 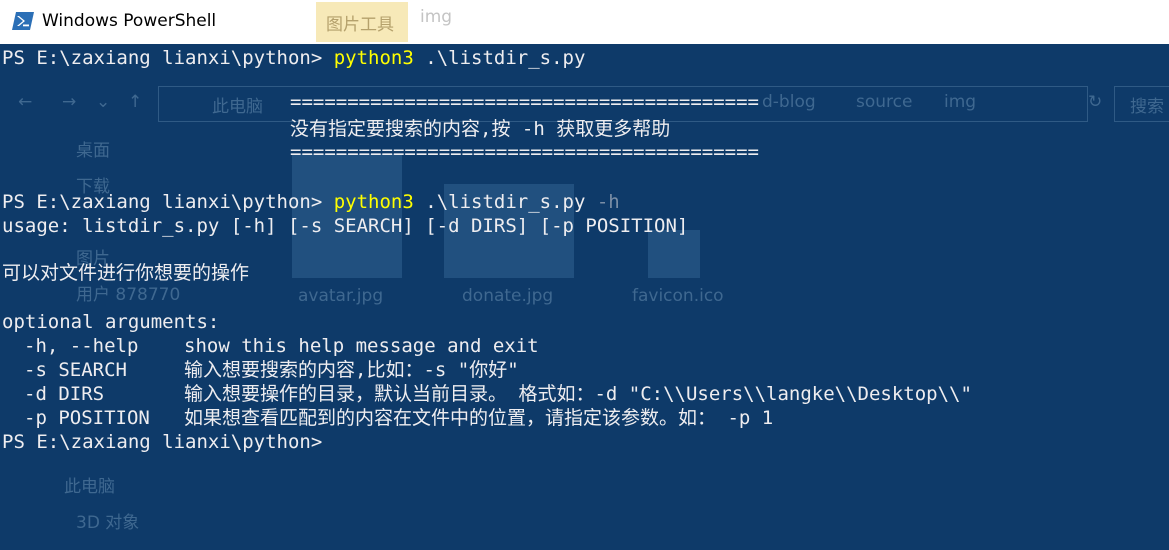 What do you see at coordinates (81, 346) in the screenshot?
I see `option-key: -h, --help` at bounding box center [81, 346].